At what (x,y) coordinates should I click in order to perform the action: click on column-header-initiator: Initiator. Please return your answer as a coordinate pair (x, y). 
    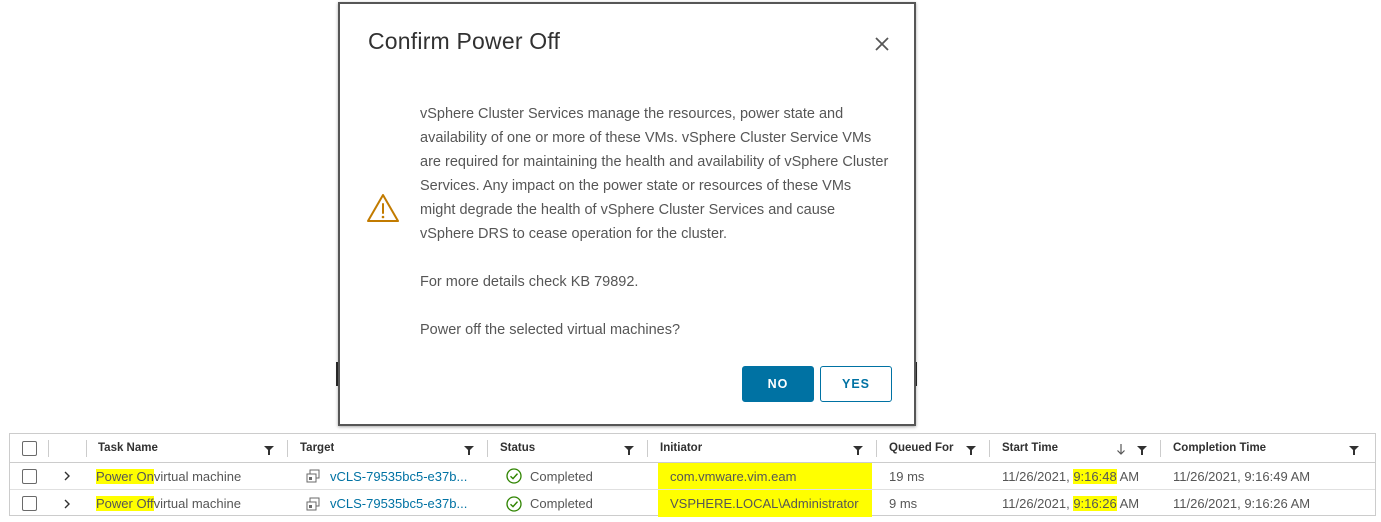
    Looking at the image, I should click on (681, 448).